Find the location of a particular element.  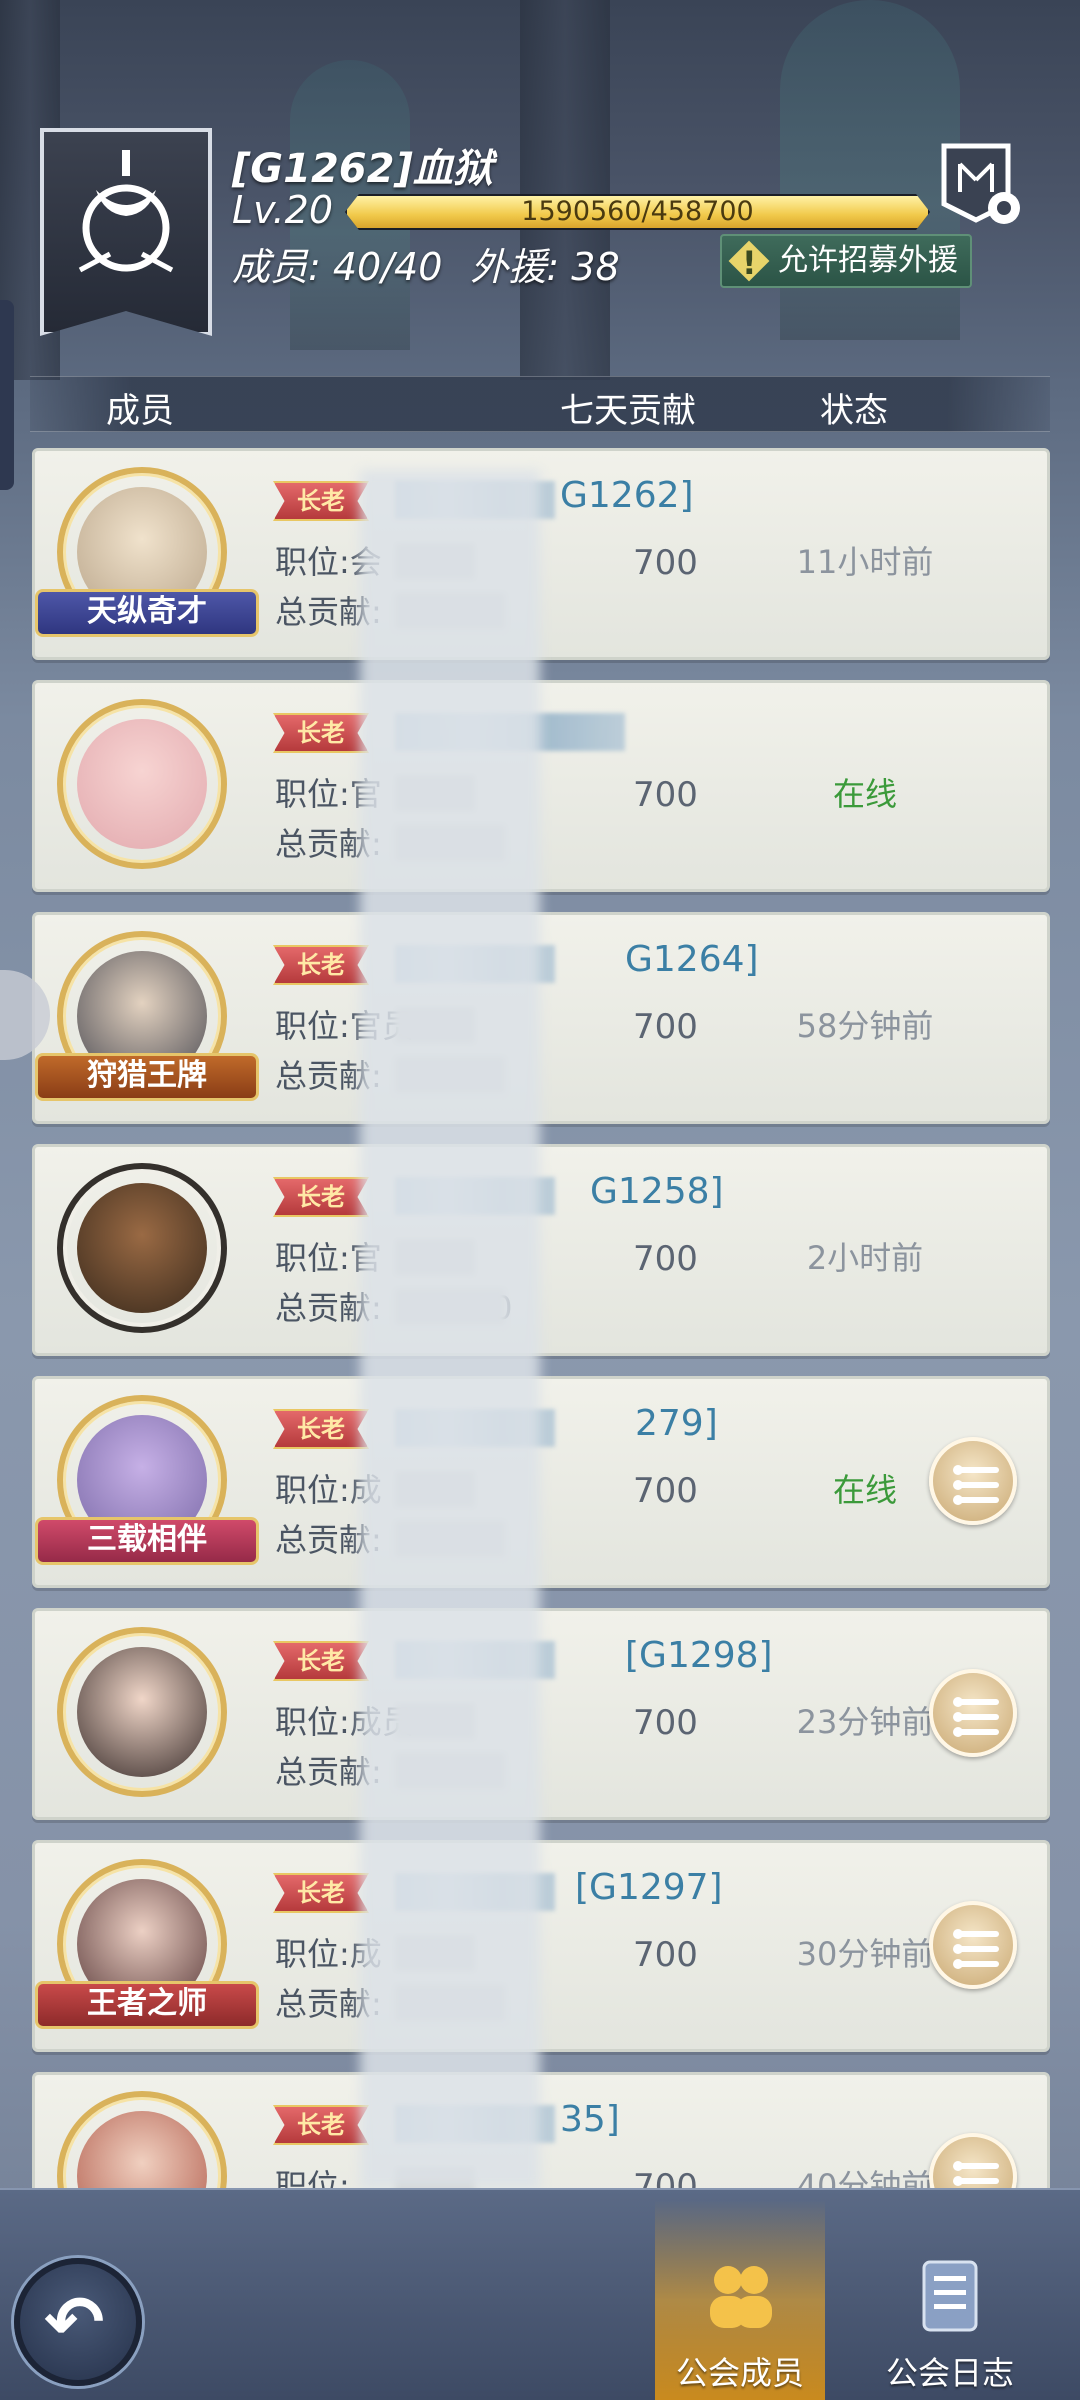

member-status: 2小时前 is located at coordinates (865, 1258).